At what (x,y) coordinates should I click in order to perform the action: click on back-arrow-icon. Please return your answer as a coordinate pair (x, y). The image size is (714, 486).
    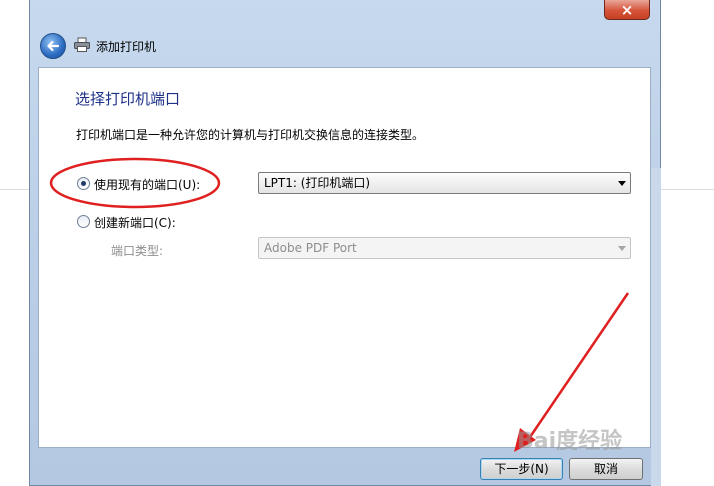
    Looking at the image, I should click on (53, 46).